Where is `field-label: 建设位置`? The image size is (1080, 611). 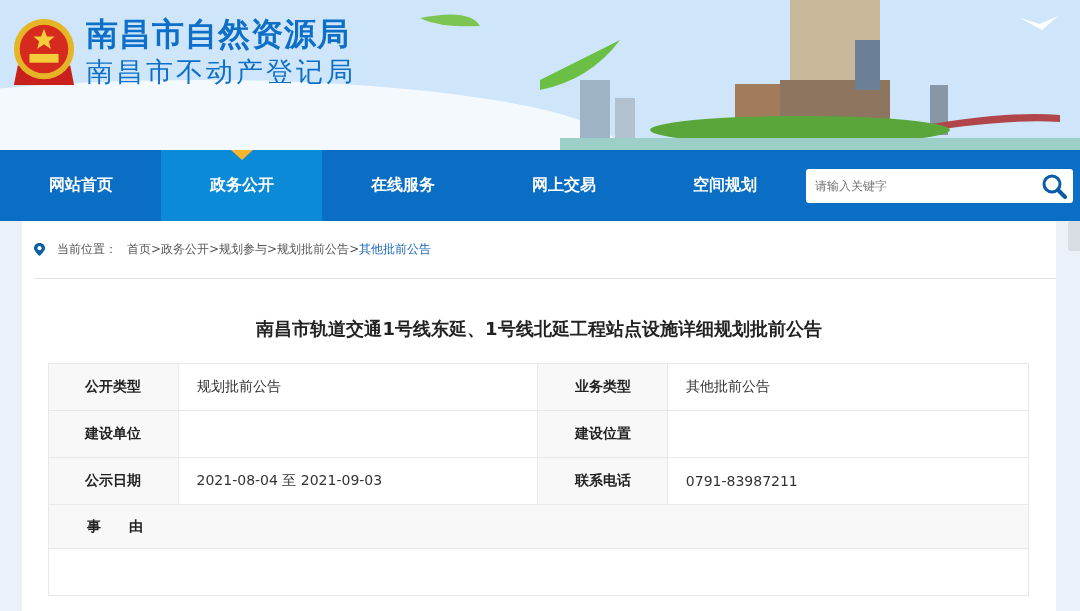 field-label: 建设位置 is located at coordinates (602, 434).